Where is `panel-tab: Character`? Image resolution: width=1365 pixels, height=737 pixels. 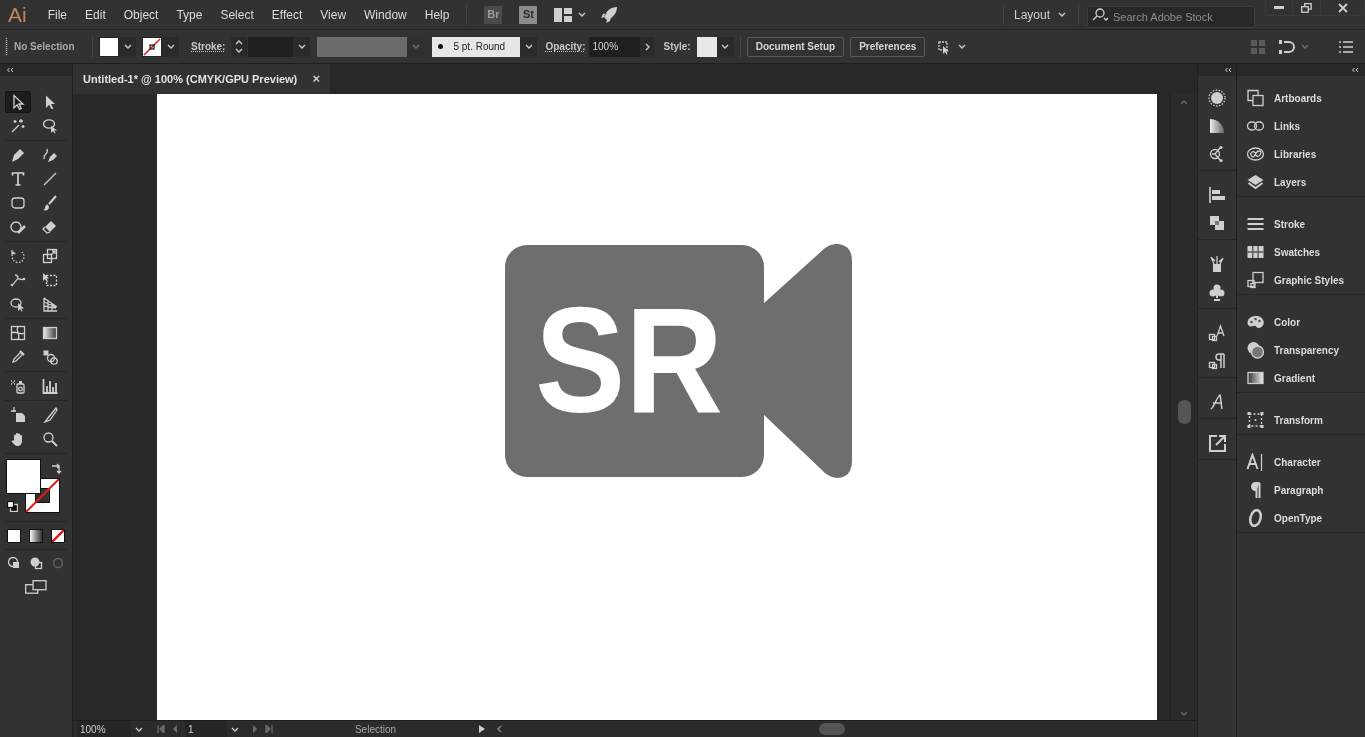 panel-tab: Character is located at coordinates (1301, 462).